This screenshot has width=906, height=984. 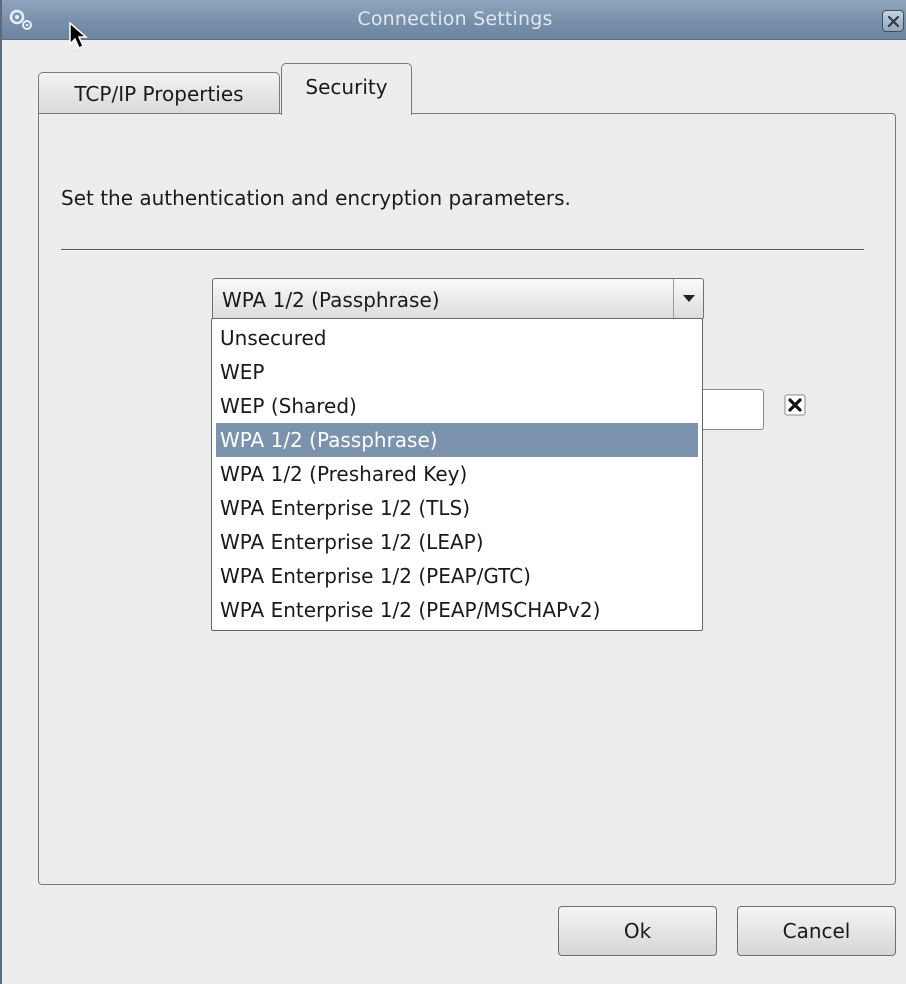 I want to click on option-wpa-passphrase: WPA 1/2 (Passphrase), so click(x=457, y=440).